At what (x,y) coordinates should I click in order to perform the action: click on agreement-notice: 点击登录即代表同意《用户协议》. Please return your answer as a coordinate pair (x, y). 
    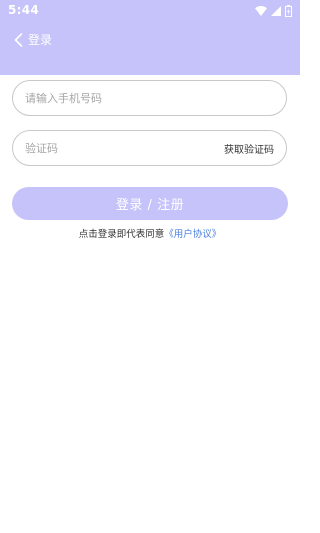
    Looking at the image, I should click on (150, 233).